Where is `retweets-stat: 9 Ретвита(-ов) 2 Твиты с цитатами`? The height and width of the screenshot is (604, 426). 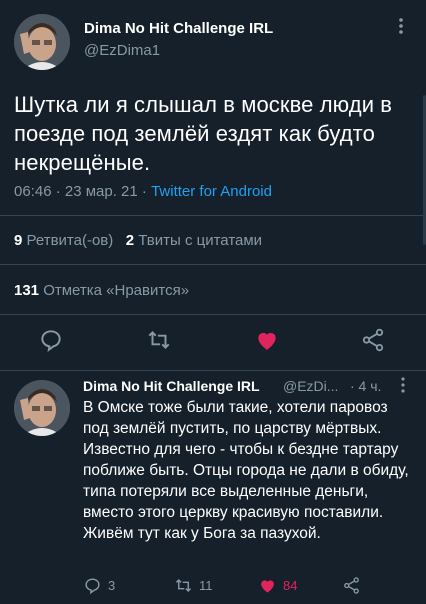 retweets-stat: 9 Ретвита(-ов) 2 Твиты с цитатами is located at coordinates (138, 240).